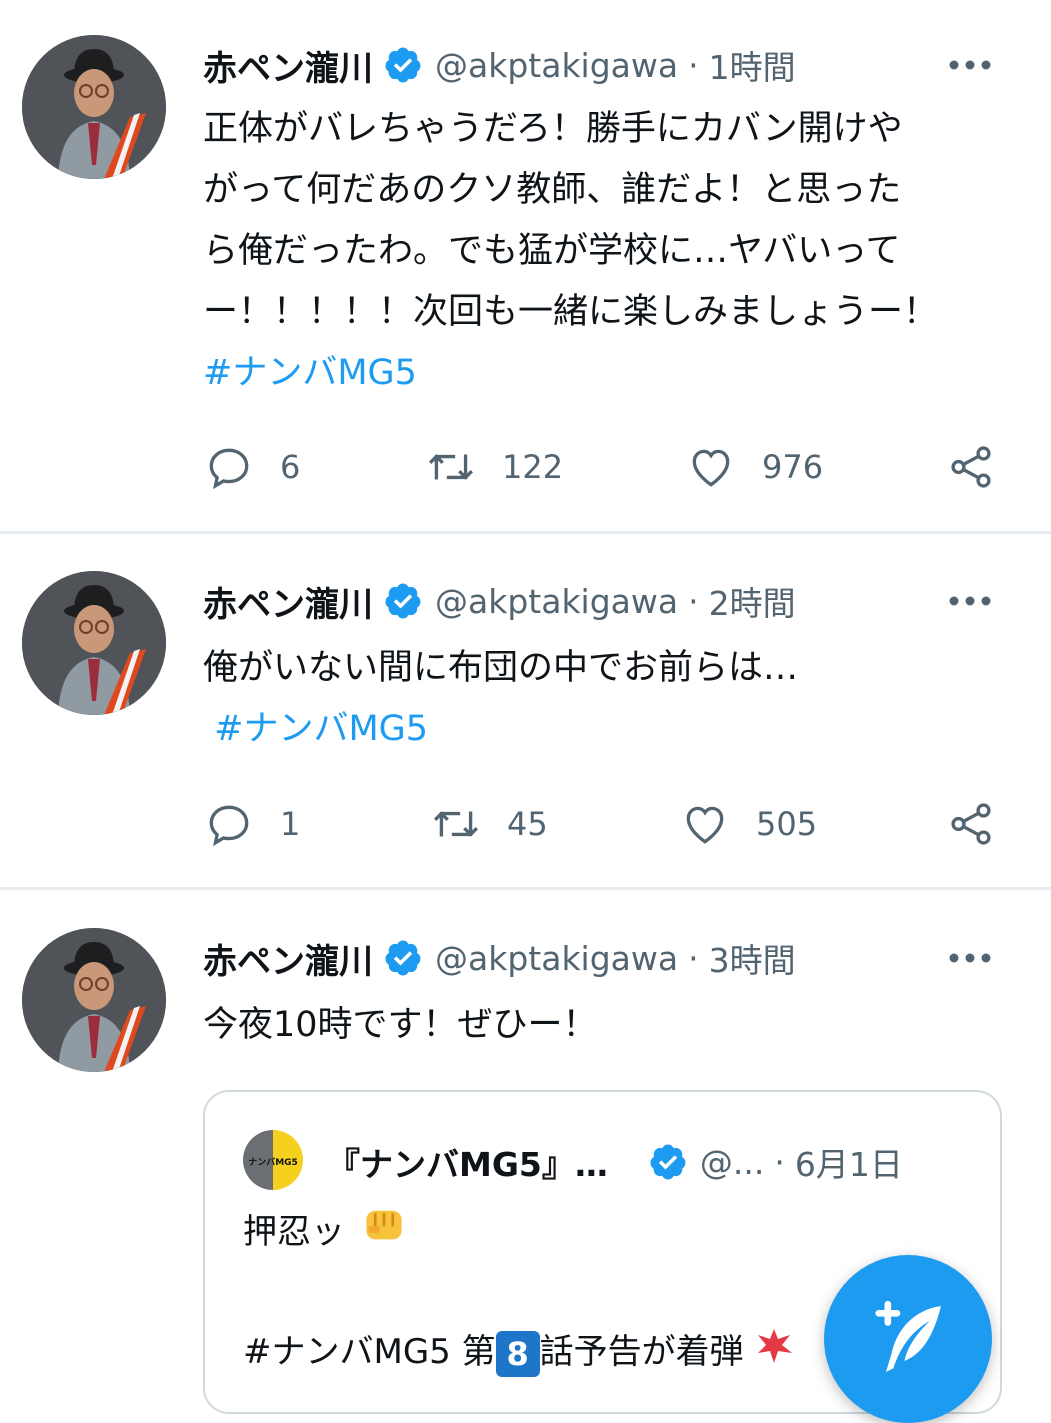 The width and height of the screenshot is (1051, 1423). Describe the element at coordinates (494, 467) in the screenshot. I see `retweet-button: 122` at that location.